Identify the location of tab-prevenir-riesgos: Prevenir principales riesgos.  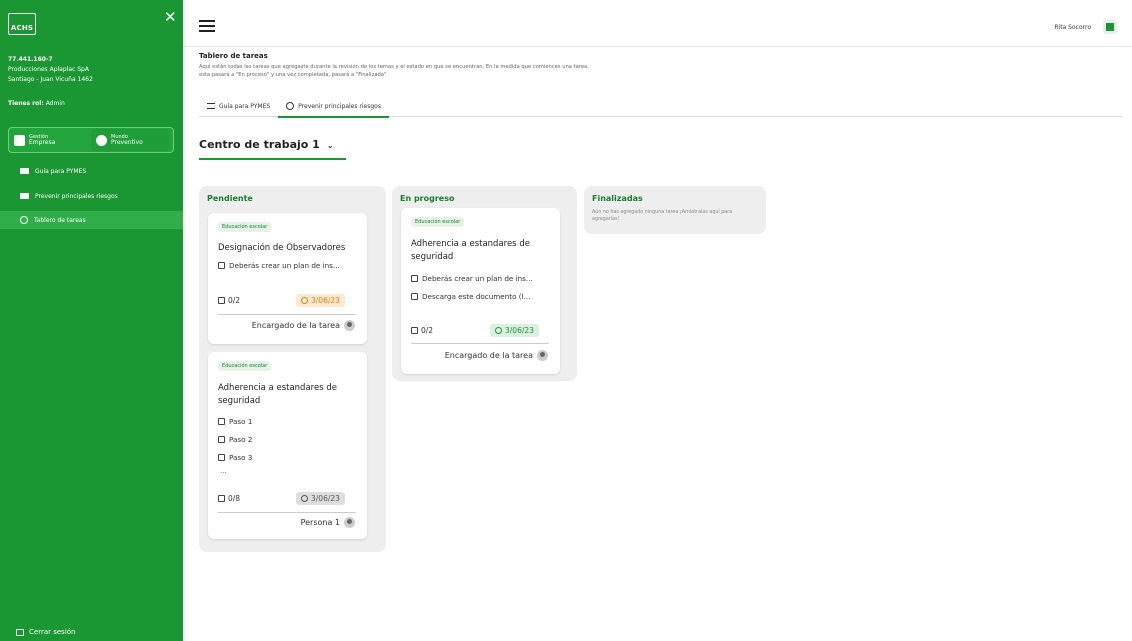
(333, 107).